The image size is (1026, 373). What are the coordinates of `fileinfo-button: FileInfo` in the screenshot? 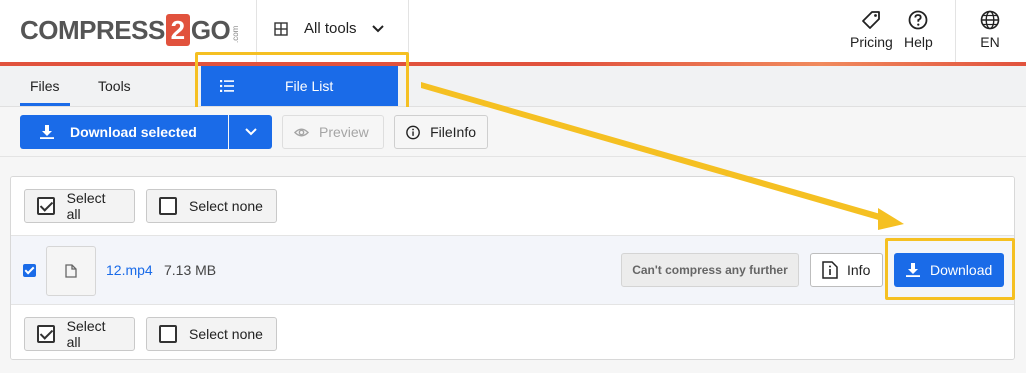 It's located at (441, 132).